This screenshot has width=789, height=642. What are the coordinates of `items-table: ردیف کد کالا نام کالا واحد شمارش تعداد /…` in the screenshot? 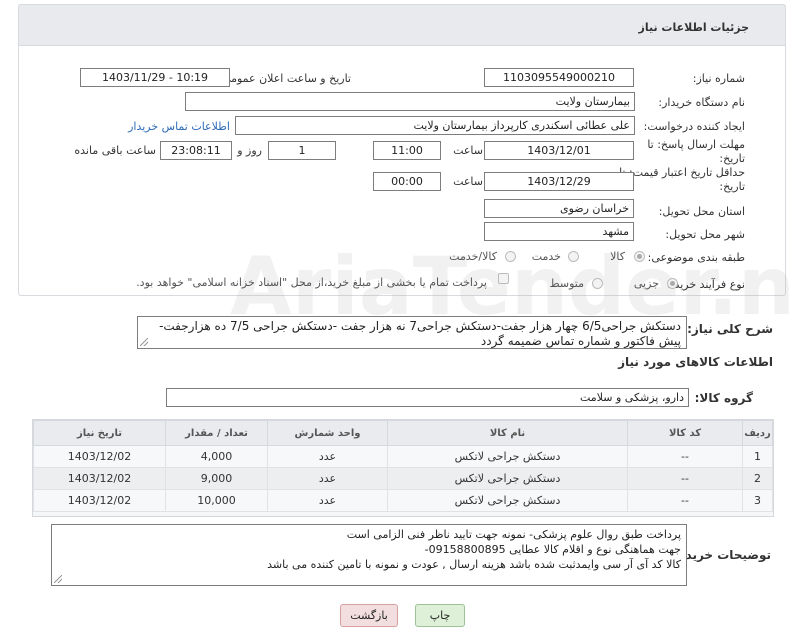 It's located at (403, 468).